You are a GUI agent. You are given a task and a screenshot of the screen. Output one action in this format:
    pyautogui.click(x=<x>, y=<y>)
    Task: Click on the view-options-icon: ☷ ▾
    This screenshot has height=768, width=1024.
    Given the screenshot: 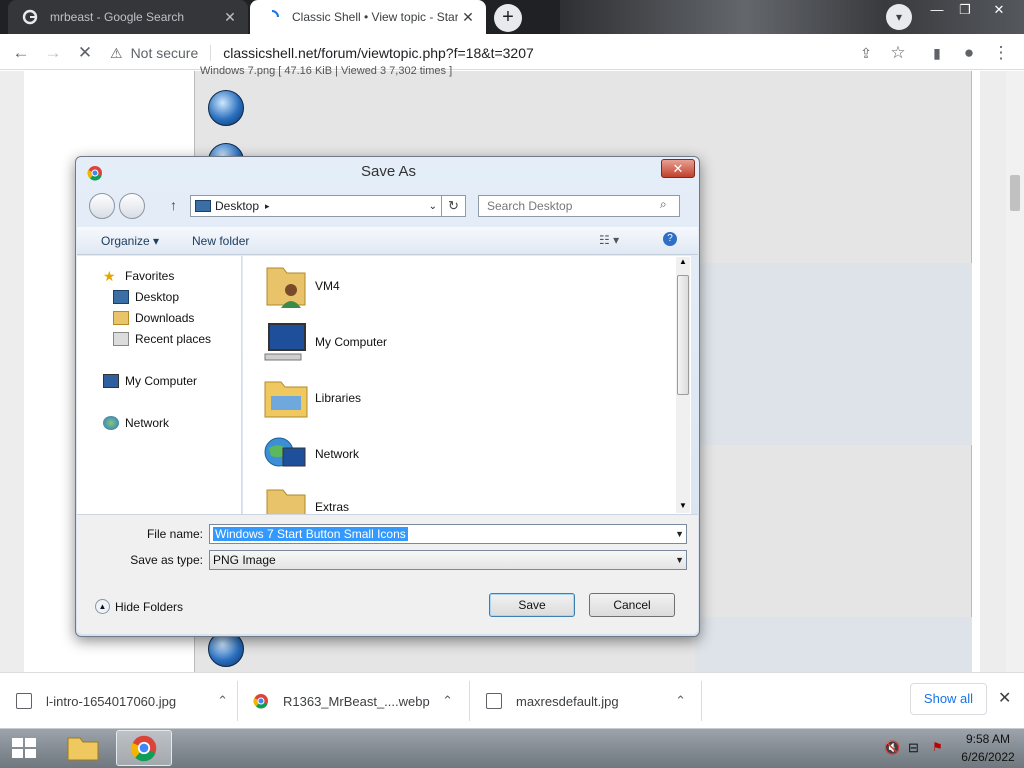 What is the action you would take?
    pyautogui.click(x=609, y=240)
    